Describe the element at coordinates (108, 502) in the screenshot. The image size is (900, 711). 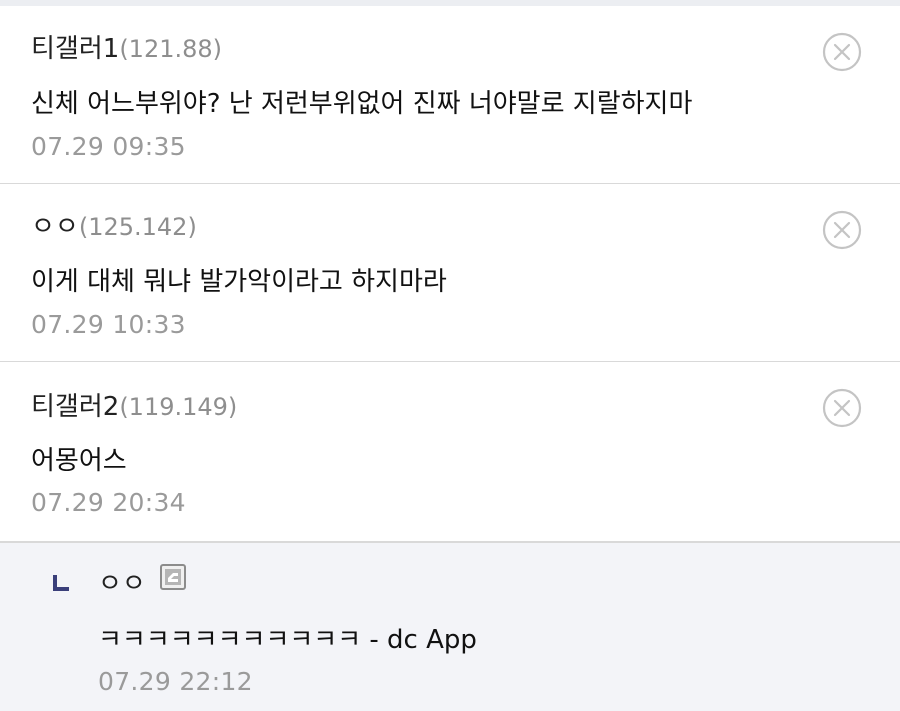
I see `comment-timestamp: 07.29 20:34` at that location.